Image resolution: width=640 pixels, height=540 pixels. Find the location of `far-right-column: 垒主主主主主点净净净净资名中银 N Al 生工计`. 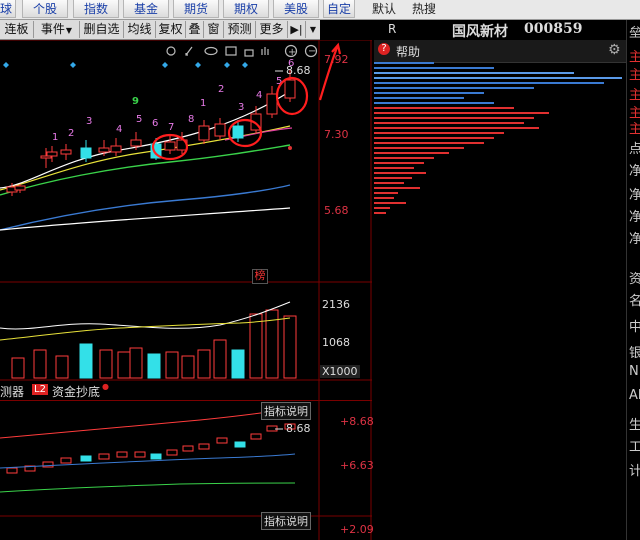

far-right-column: 垒主主主主主点净净净净资名中银 N Al 生工计 is located at coordinates (633, 280).